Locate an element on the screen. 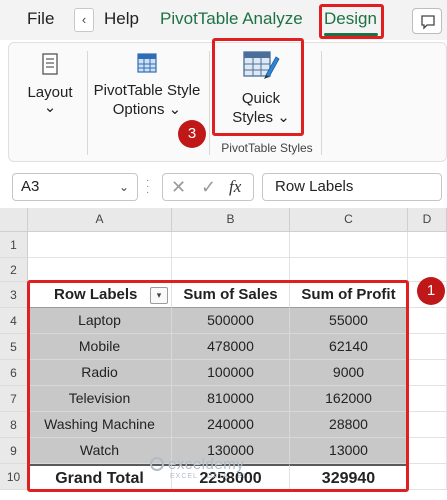  row-header: 7 is located at coordinates (14, 399).